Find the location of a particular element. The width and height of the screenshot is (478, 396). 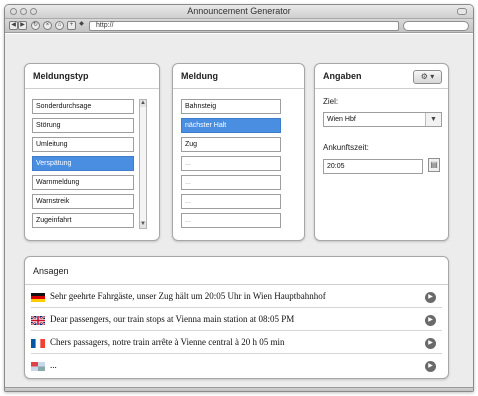

window-title: Announcement Generator is located at coordinates (239, 11).